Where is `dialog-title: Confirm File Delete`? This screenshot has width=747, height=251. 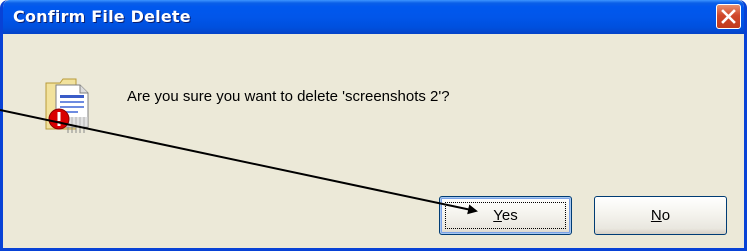 dialog-title: Confirm File Delete is located at coordinates (102, 16).